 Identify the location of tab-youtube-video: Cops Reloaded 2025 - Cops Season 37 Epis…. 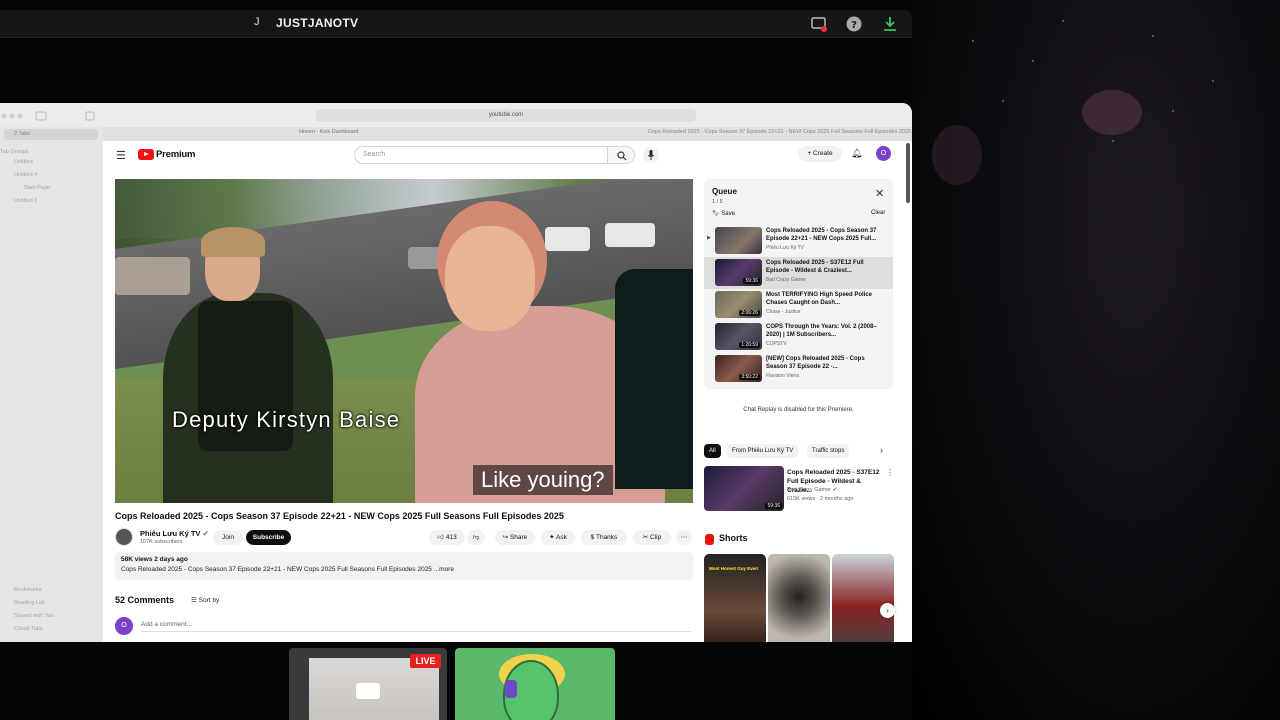
(779, 132).